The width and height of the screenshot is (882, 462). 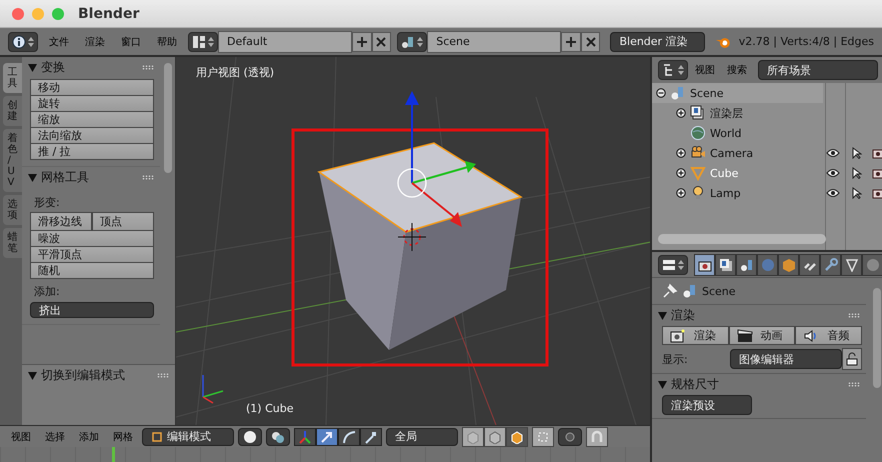 I want to click on tool-button: 滑移边线, so click(x=61, y=221).